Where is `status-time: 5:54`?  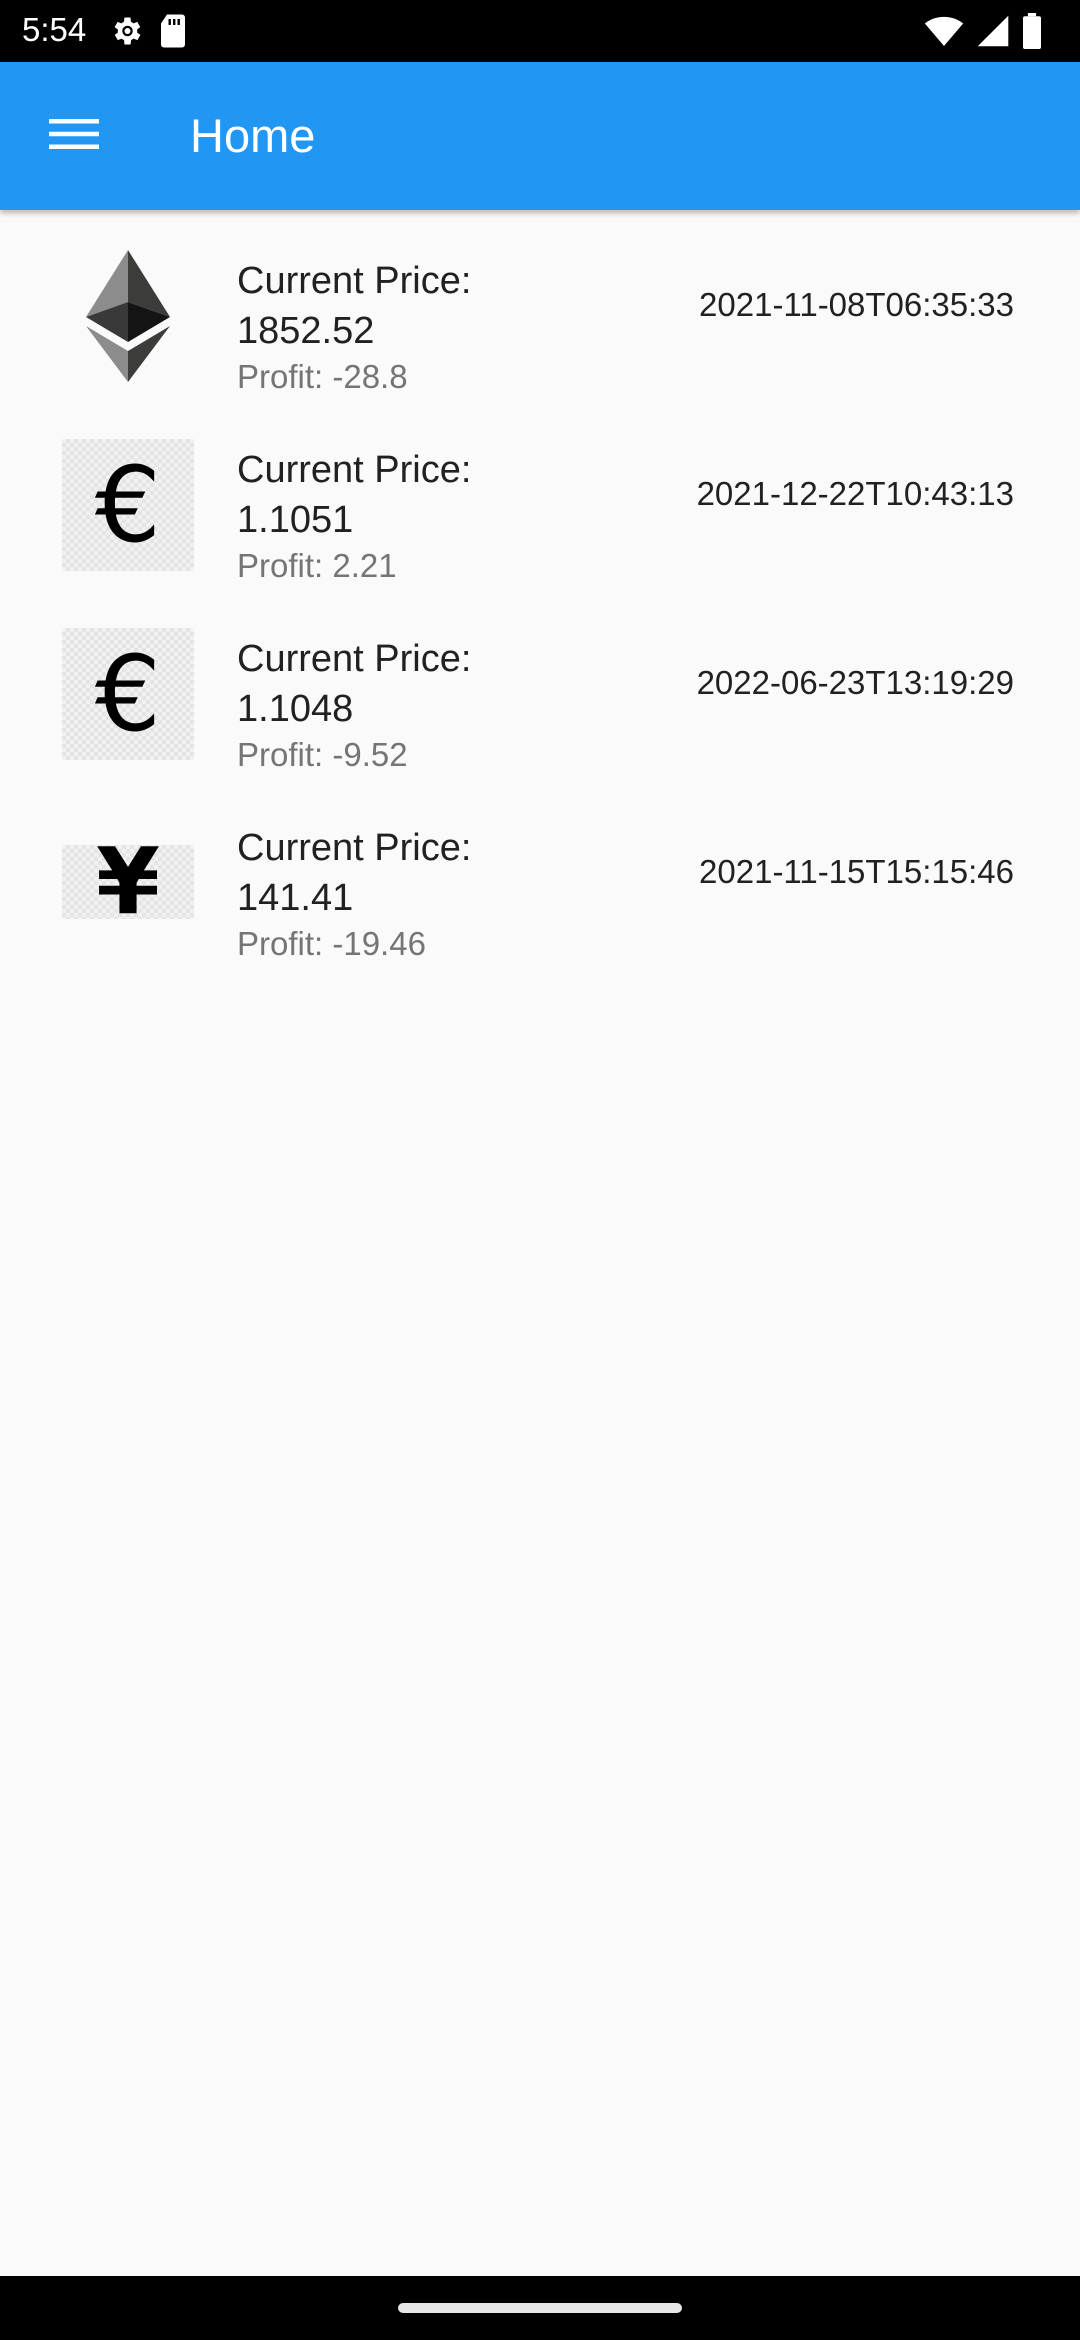
status-time: 5:54 is located at coordinates (54, 29).